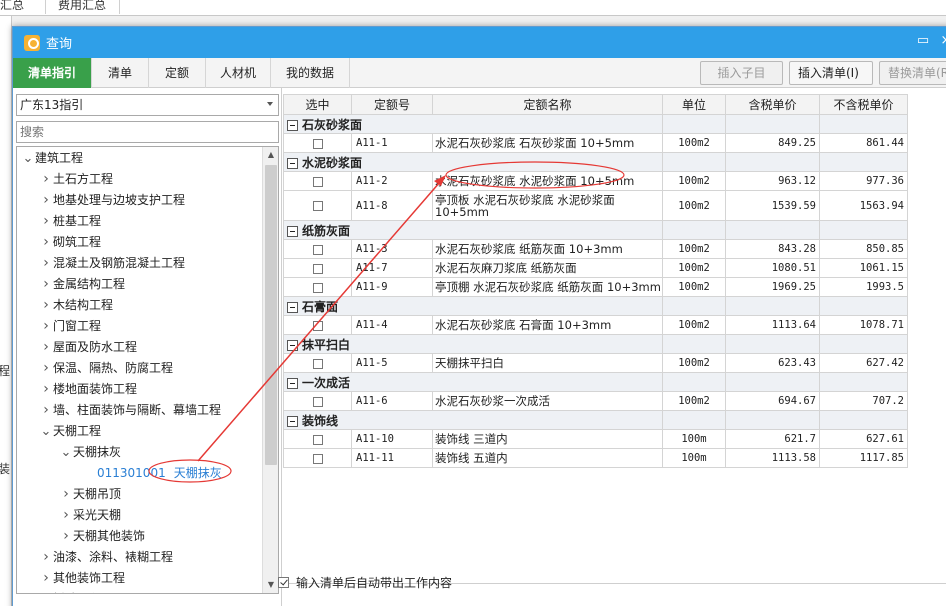  What do you see at coordinates (392, 104) in the screenshot?
I see `col-header-code: 定额号` at bounding box center [392, 104].